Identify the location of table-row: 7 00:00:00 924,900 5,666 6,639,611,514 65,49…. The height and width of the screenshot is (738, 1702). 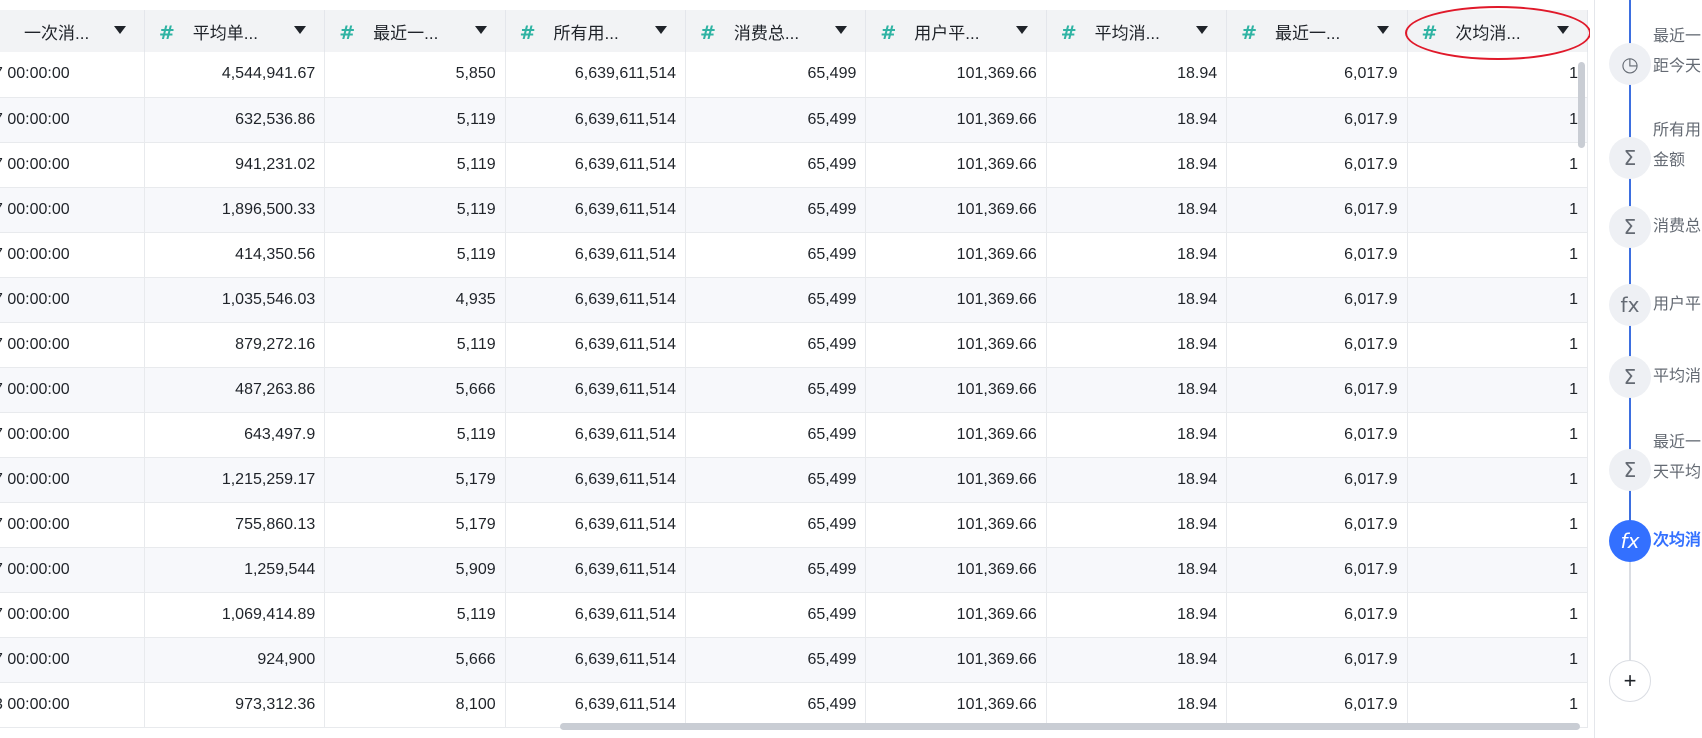
(794, 660).